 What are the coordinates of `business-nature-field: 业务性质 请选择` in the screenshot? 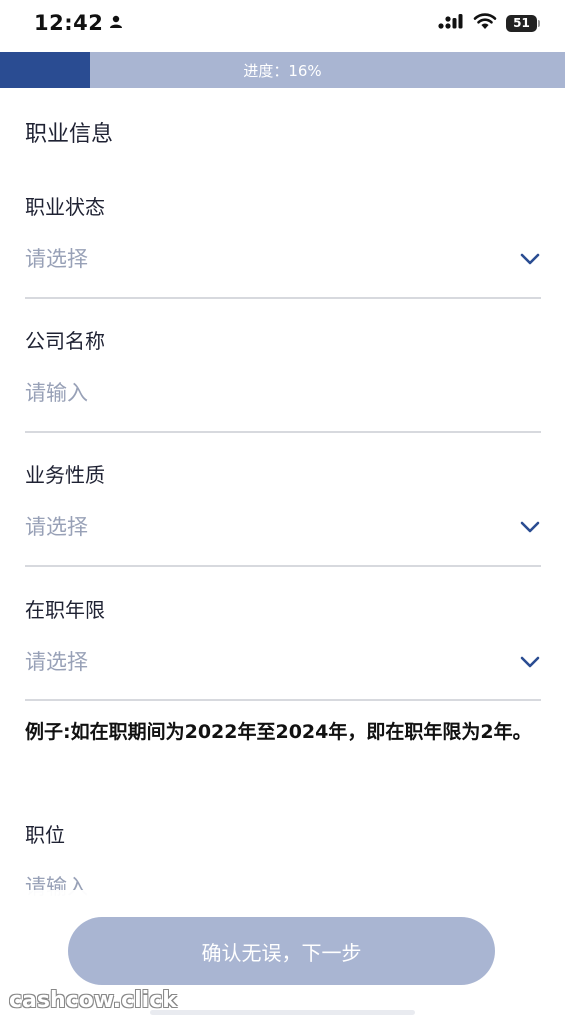 It's located at (283, 501).